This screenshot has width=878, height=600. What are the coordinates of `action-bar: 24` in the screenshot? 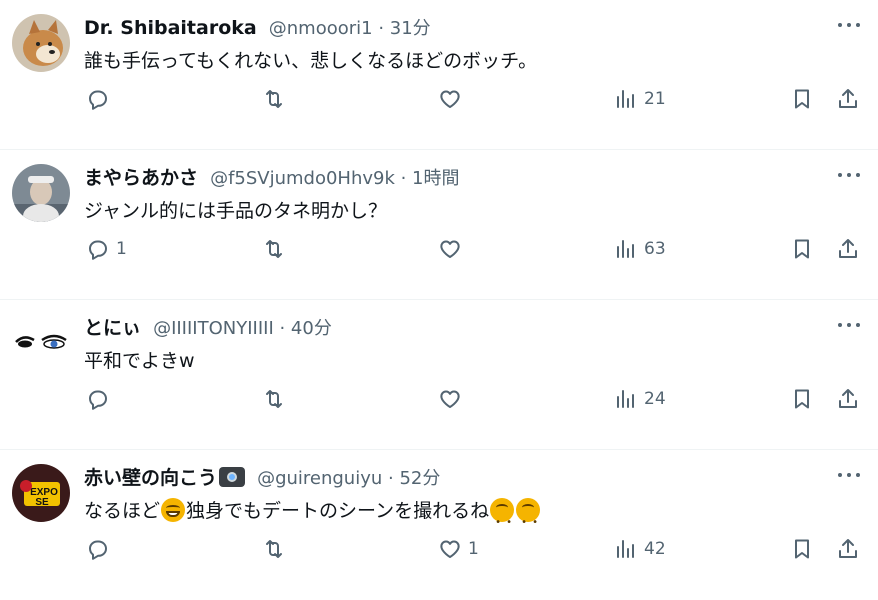 It's located at (439, 399).